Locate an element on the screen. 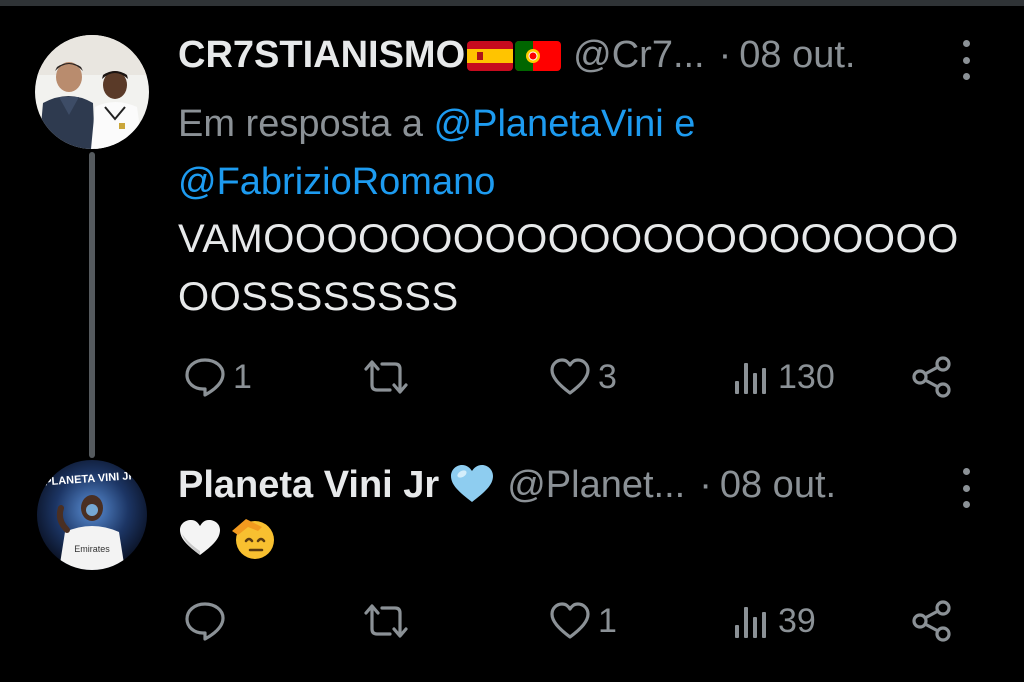  thread-connector-line is located at coordinates (92, 305).